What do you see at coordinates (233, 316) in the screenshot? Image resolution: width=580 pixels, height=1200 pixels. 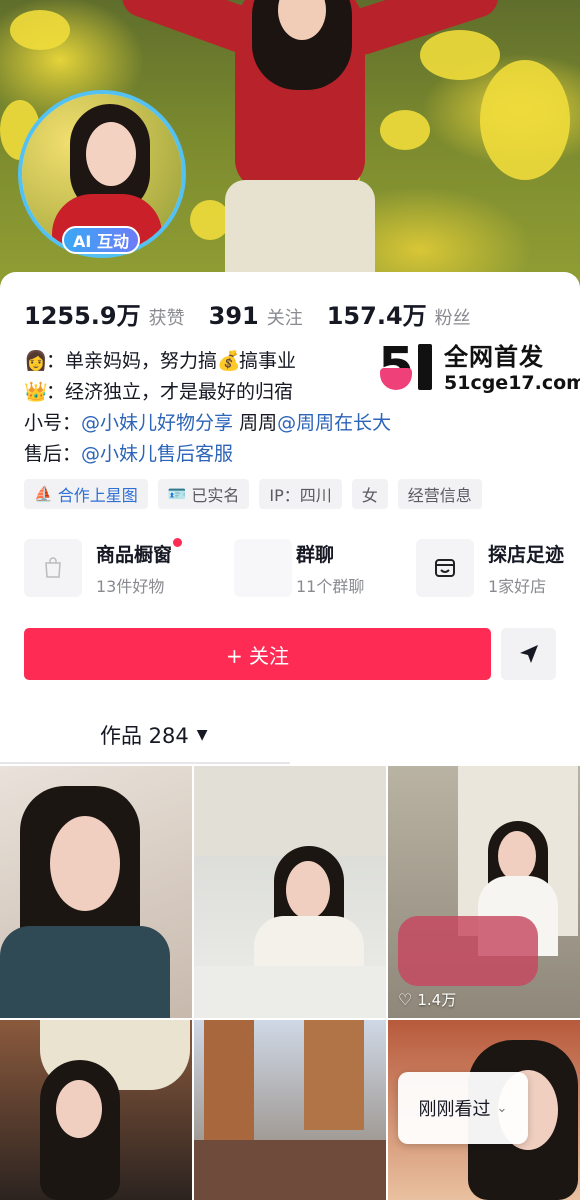 I see `stat-number: 391` at bounding box center [233, 316].